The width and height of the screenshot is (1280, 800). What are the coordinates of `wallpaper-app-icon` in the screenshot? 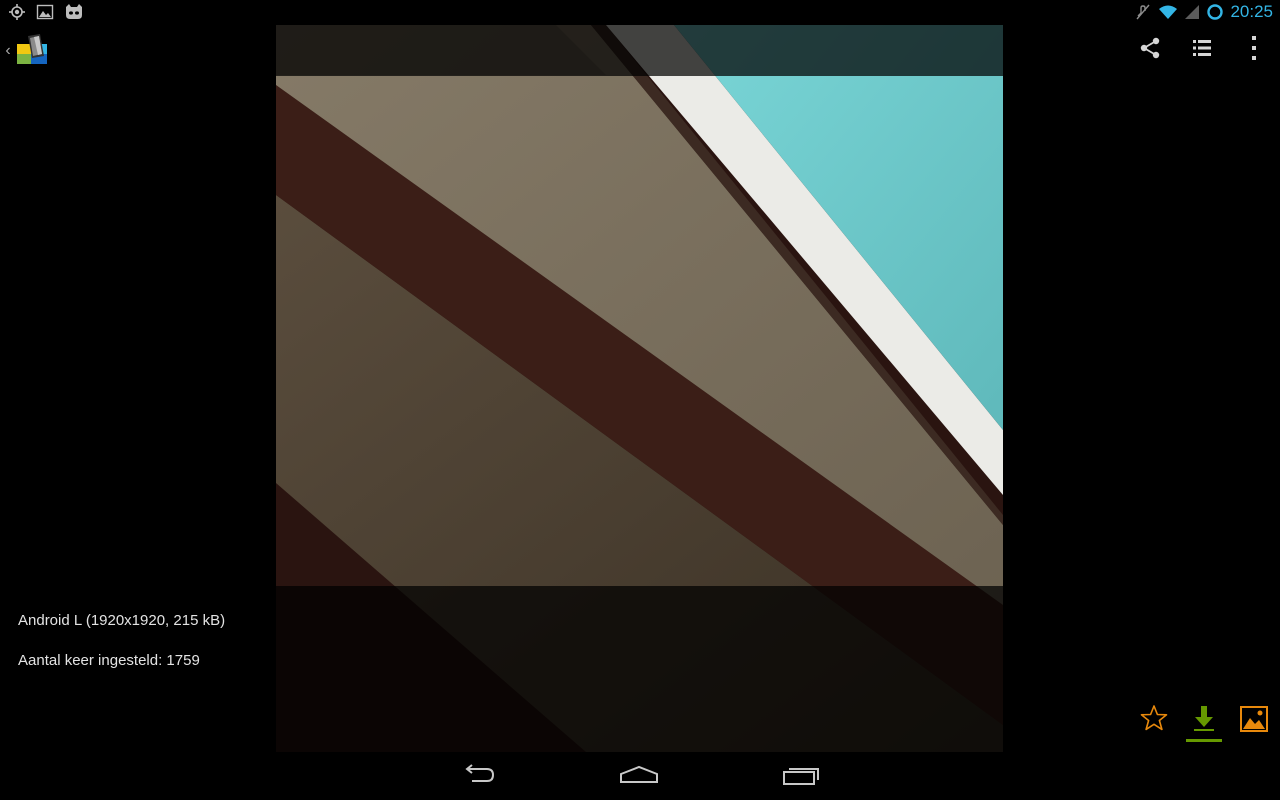 It's located at (33, 51).